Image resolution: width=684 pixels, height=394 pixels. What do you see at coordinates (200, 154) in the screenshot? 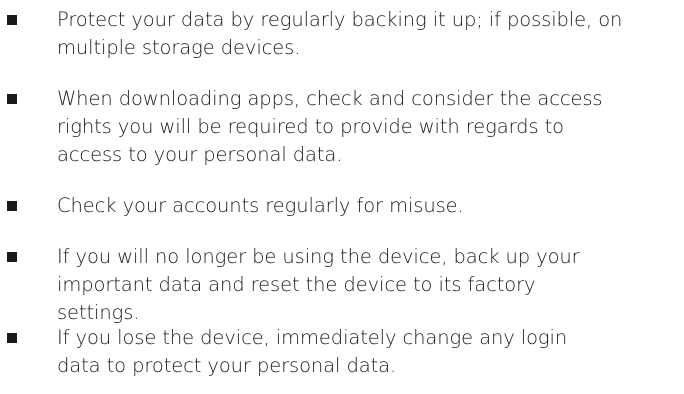
I see `text-line: access to your personal data.` at bounding box center [200, 154].